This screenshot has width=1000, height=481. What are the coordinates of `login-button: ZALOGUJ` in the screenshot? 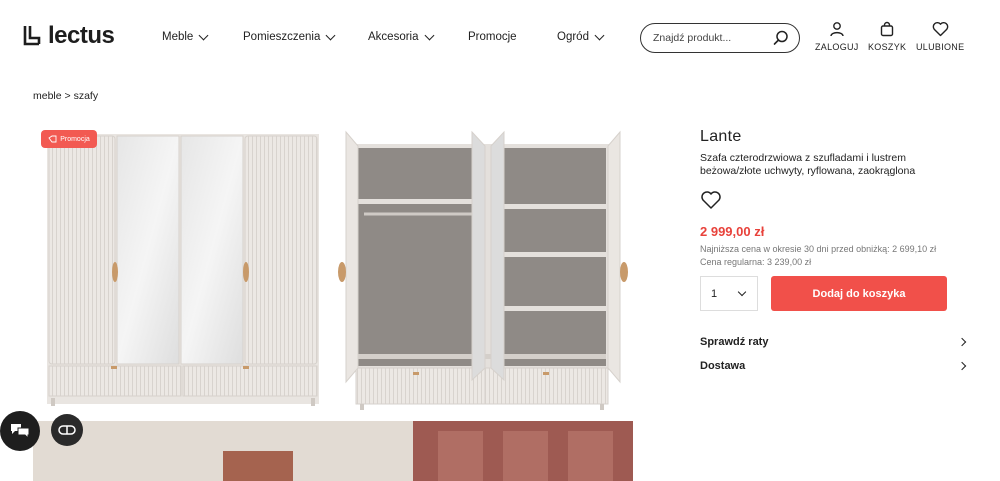 It's located at (837, 36).